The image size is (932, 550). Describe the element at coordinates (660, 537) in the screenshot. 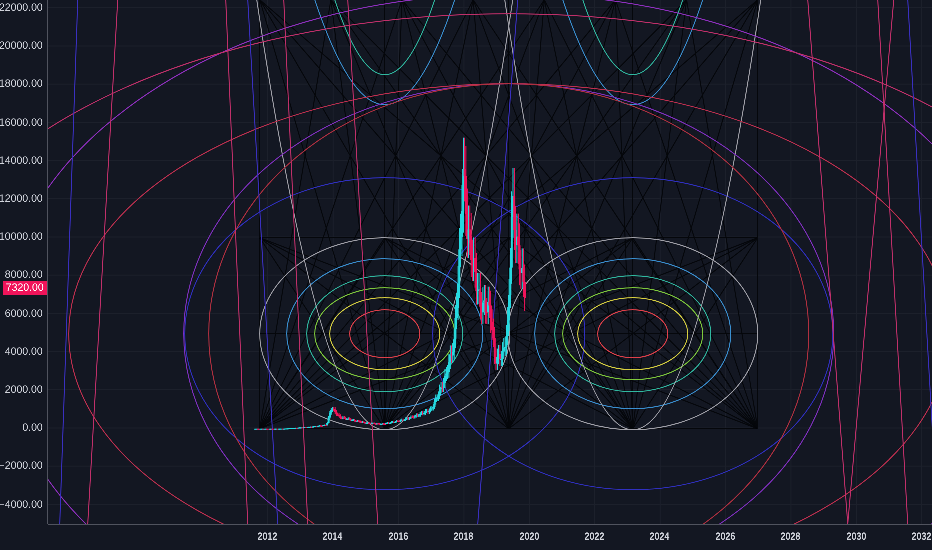

I see `date-label: 2024` at that location.